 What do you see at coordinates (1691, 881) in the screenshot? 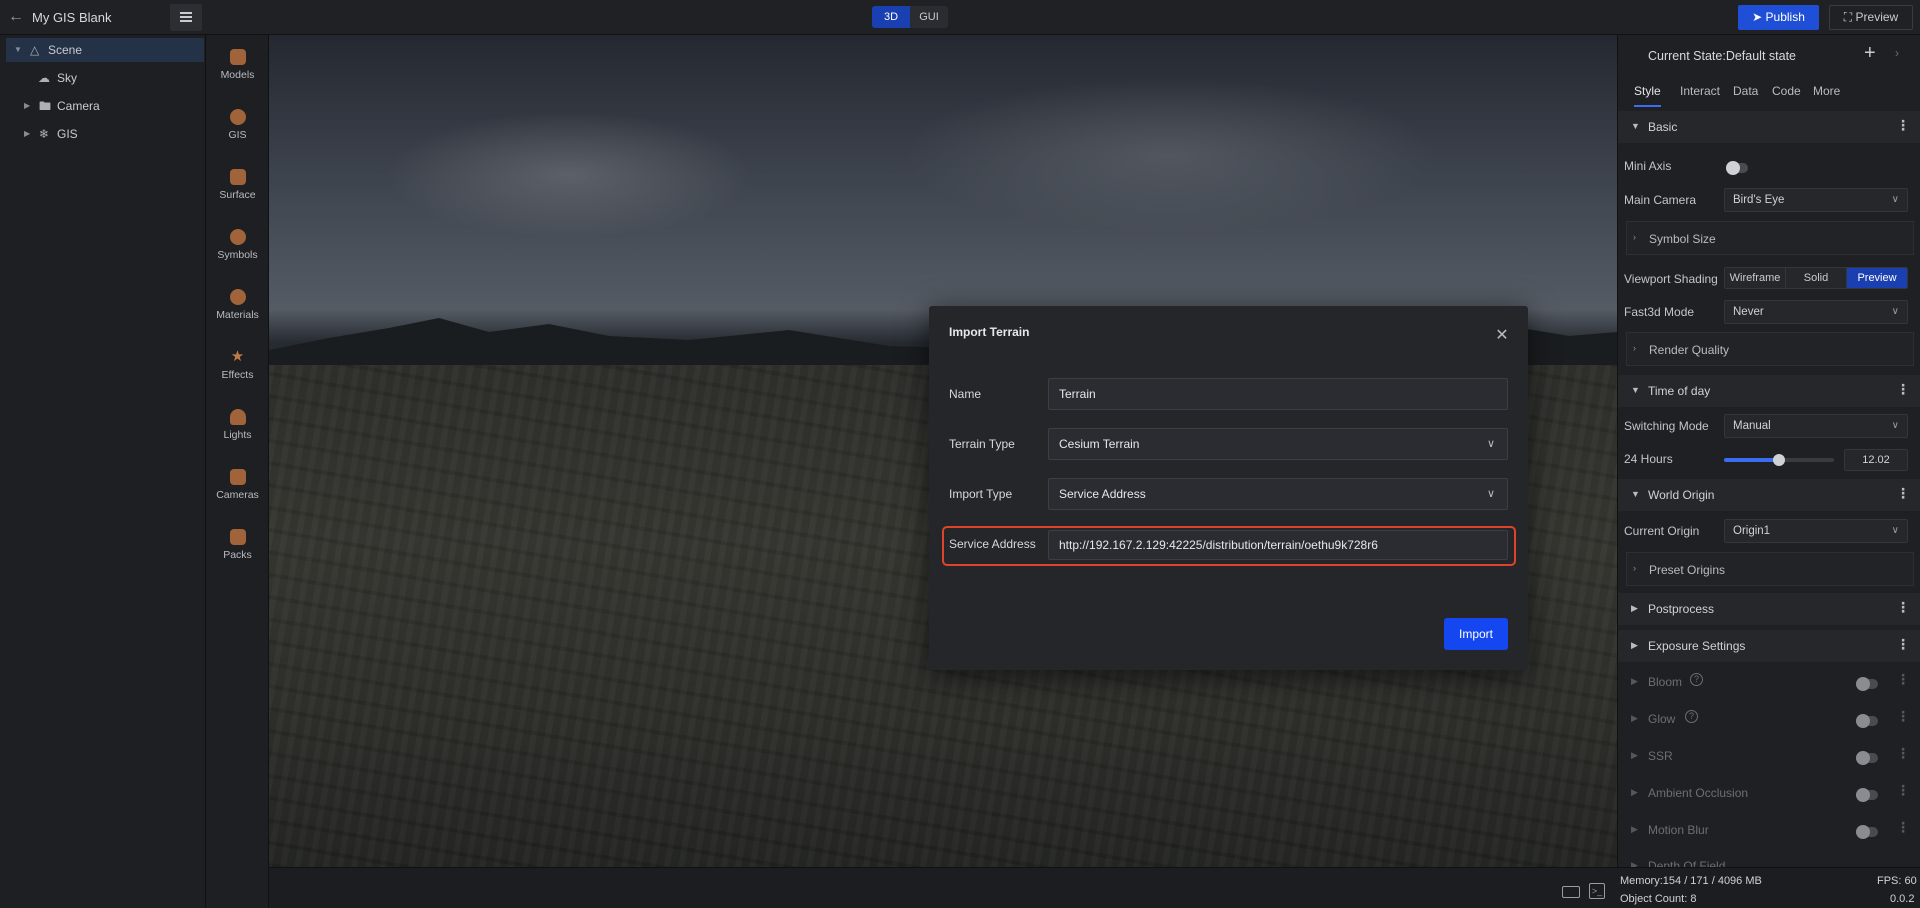
I see `memory-stat: Memory:154 / 171 / 4096 MB` at bounding box center [1691, 881].